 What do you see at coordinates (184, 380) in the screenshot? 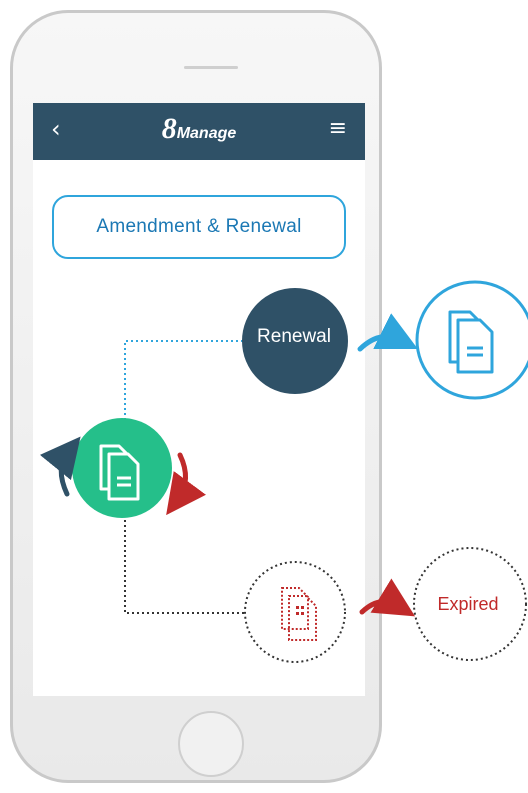
I see `renewal-connector` at bounding box center [184, 380].